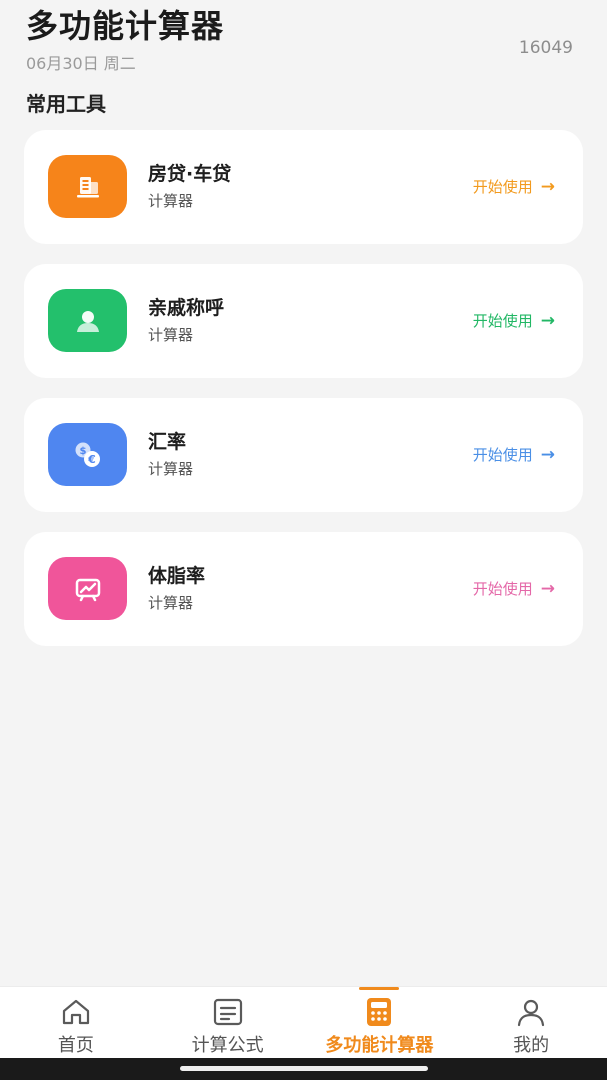  What do you see at coordinates (545, 48) in the screenshot?
I see `counter-label: 16049` at bounding box center [545, 48].